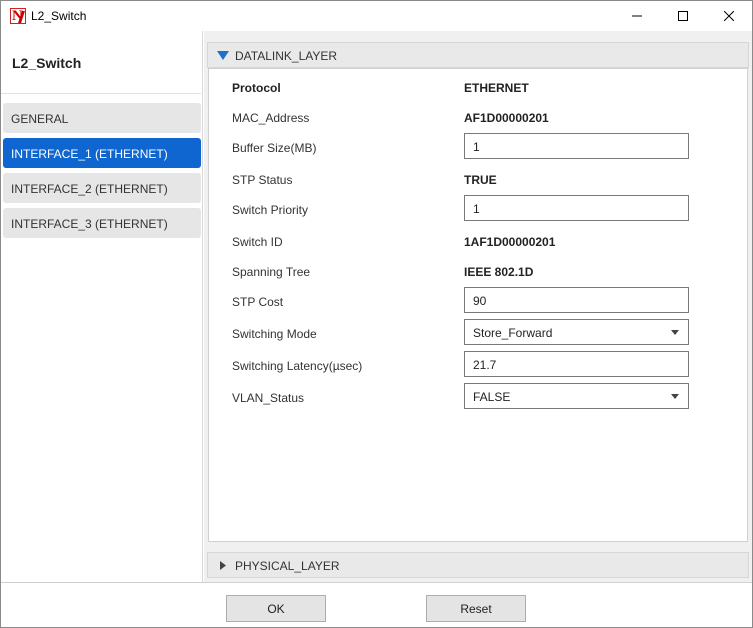 Image resolution: width=753 pixels, height=628 pixels. I want to click on buffer-size-input: 1, so click(576, 146).